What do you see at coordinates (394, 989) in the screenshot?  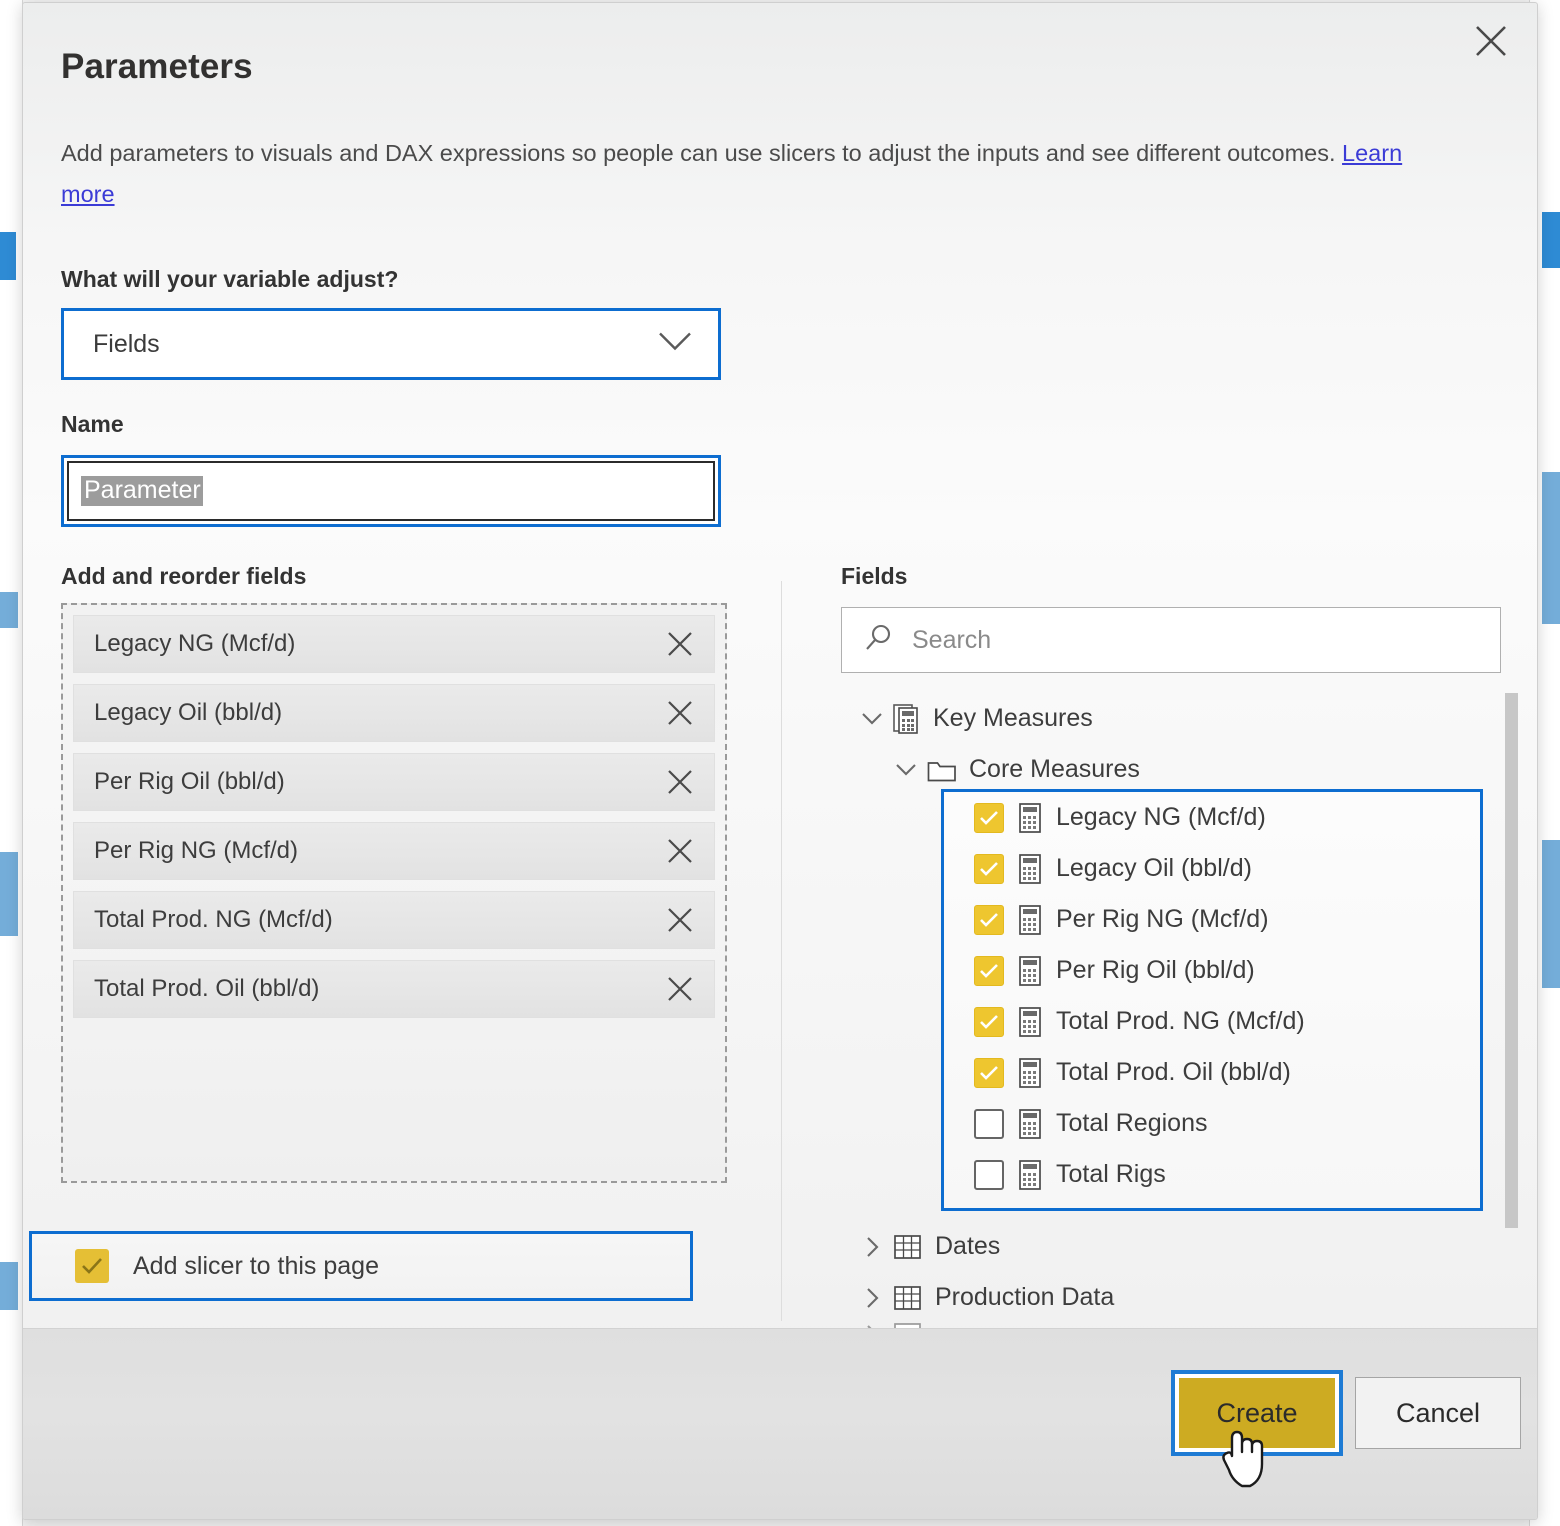 I see `reorder-item: Total Prod. Oil (bbl/d)` at bounding box center [394, 989].